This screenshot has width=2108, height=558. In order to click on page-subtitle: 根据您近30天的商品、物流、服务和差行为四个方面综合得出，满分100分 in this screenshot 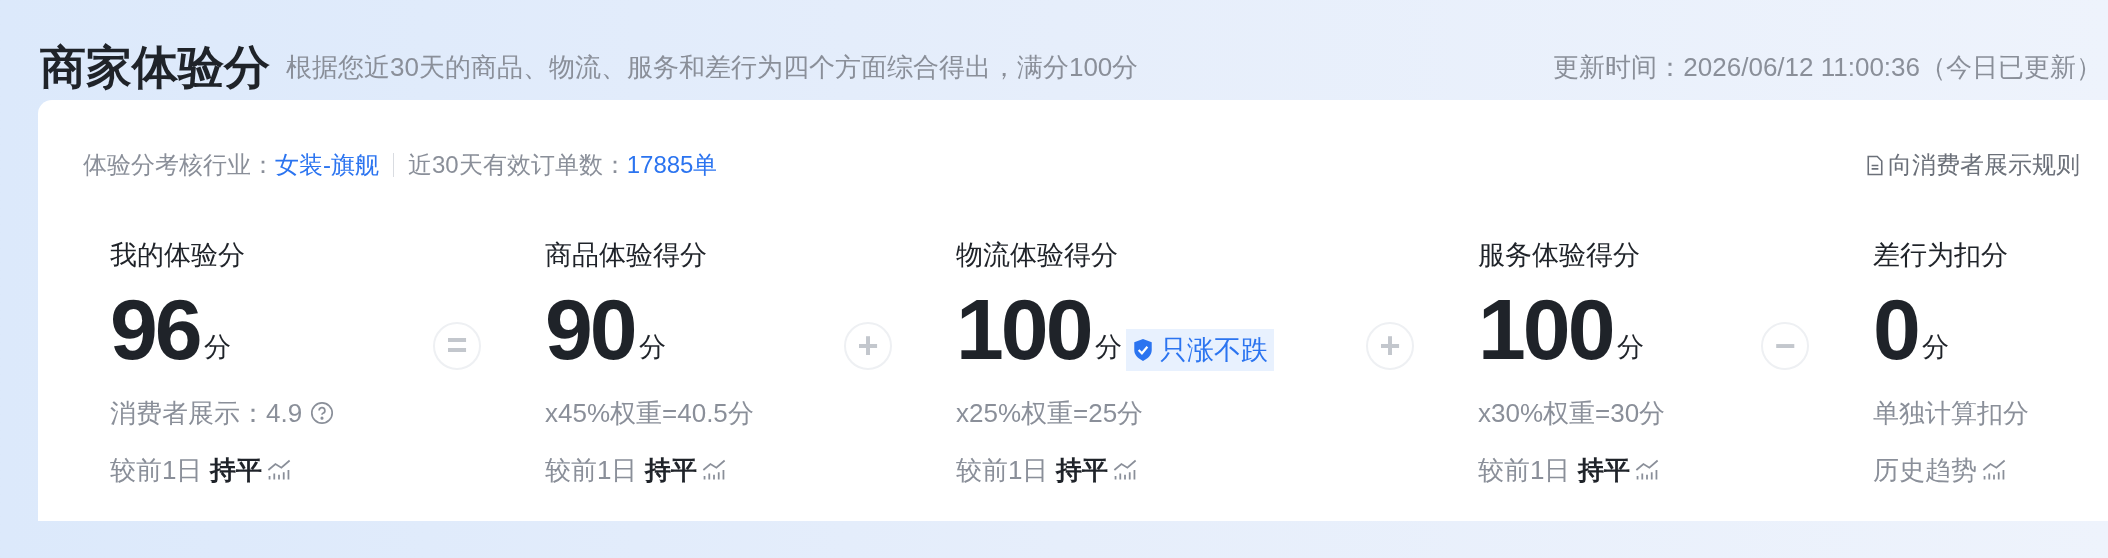, I will do `click(712, 67)`.